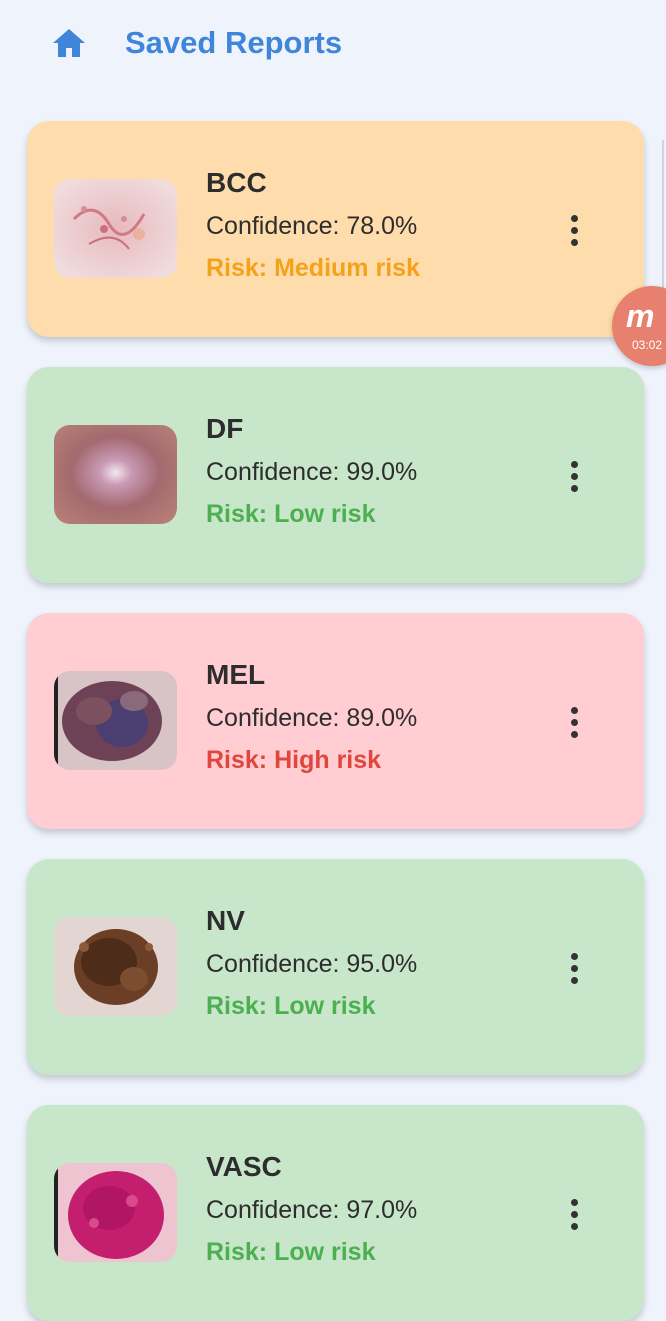 The width and height of the screenshot is (666, 1321). I want to click on report-details: VASC Confidence: 97.0% Risk: Low risk, so click(311, 1208).